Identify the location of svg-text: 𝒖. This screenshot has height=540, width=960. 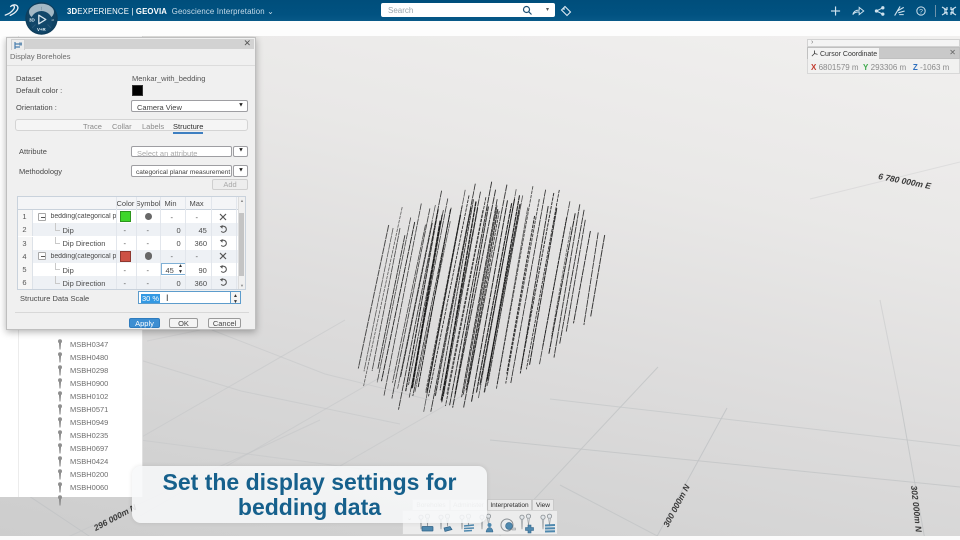
(53, 19).